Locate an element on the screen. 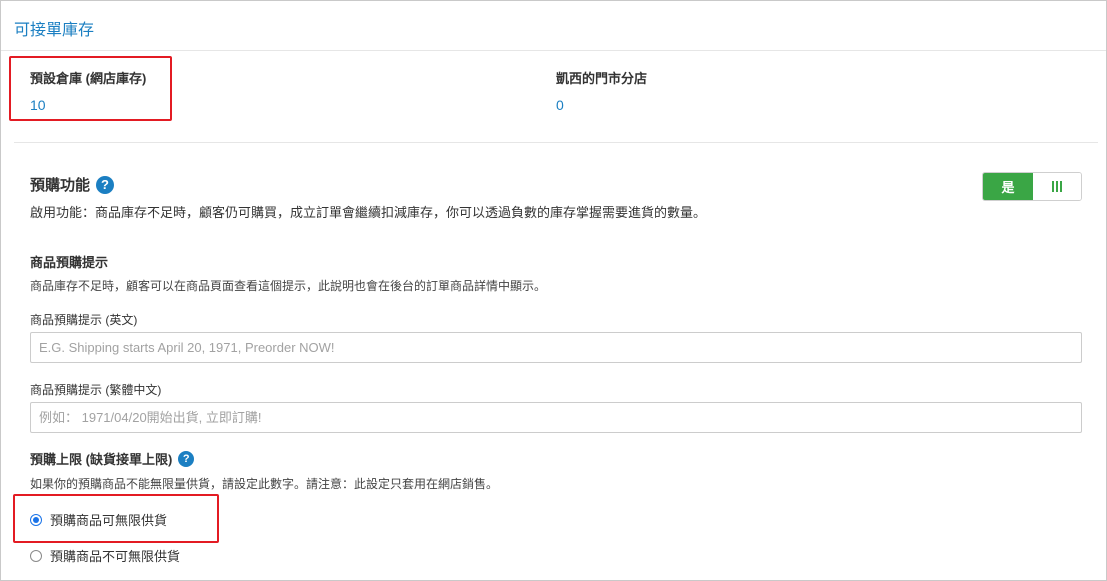 The image size is (1107, 581). hint-en-input is located at coordinates (556, 347).